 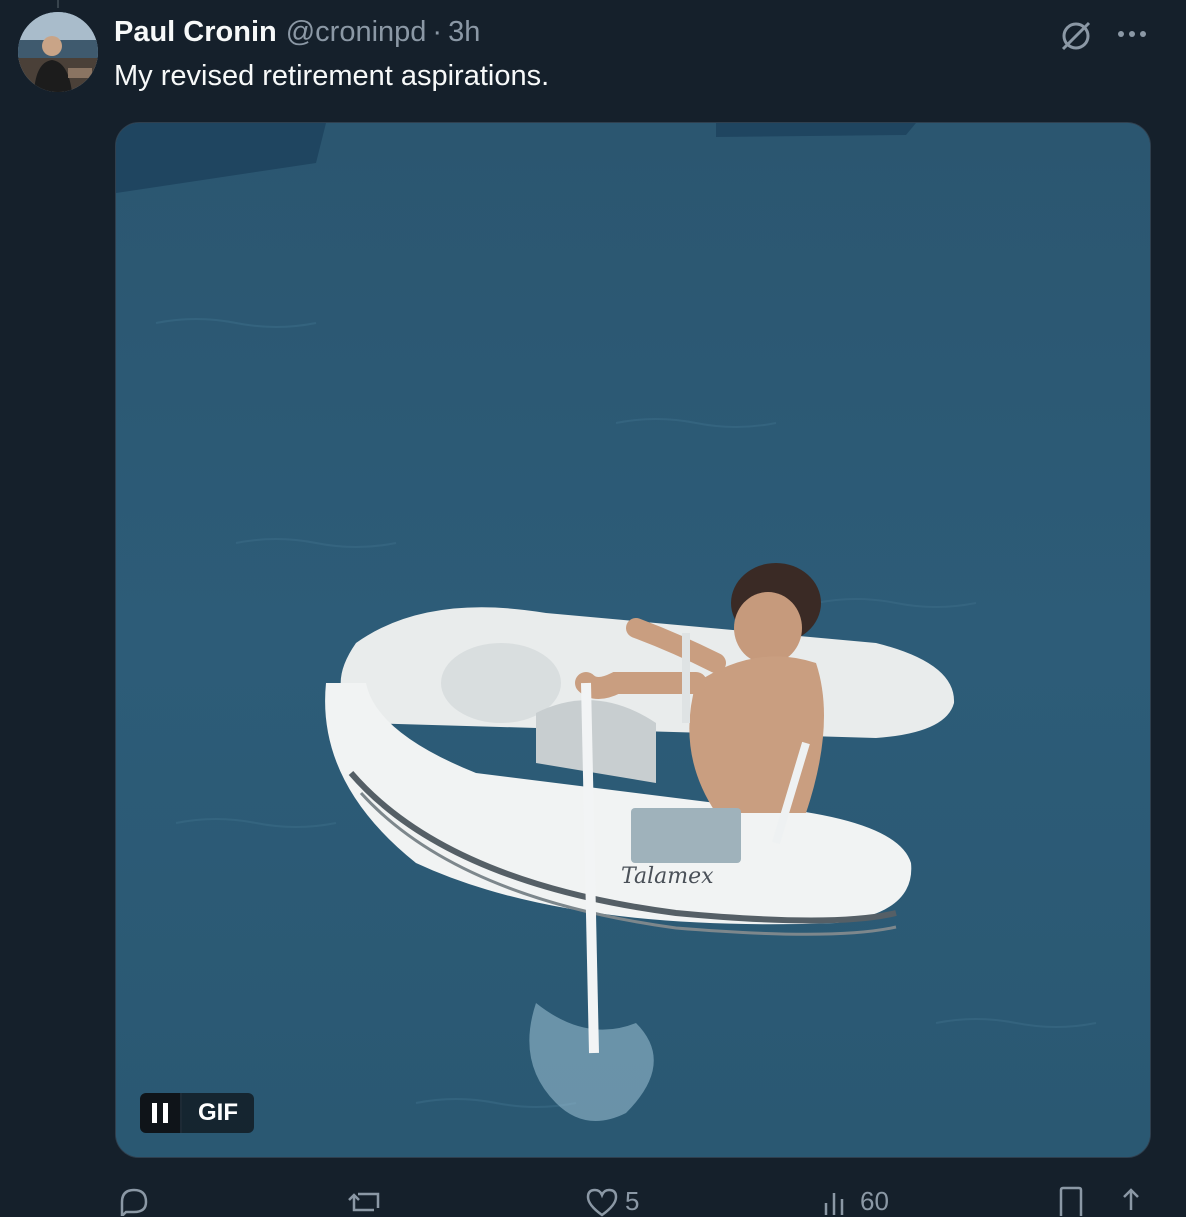 What do you see at coordinates (667, 876) in the screenshot?
I see `boat-brand-text: Talamex` at bounding box center [667, 876].